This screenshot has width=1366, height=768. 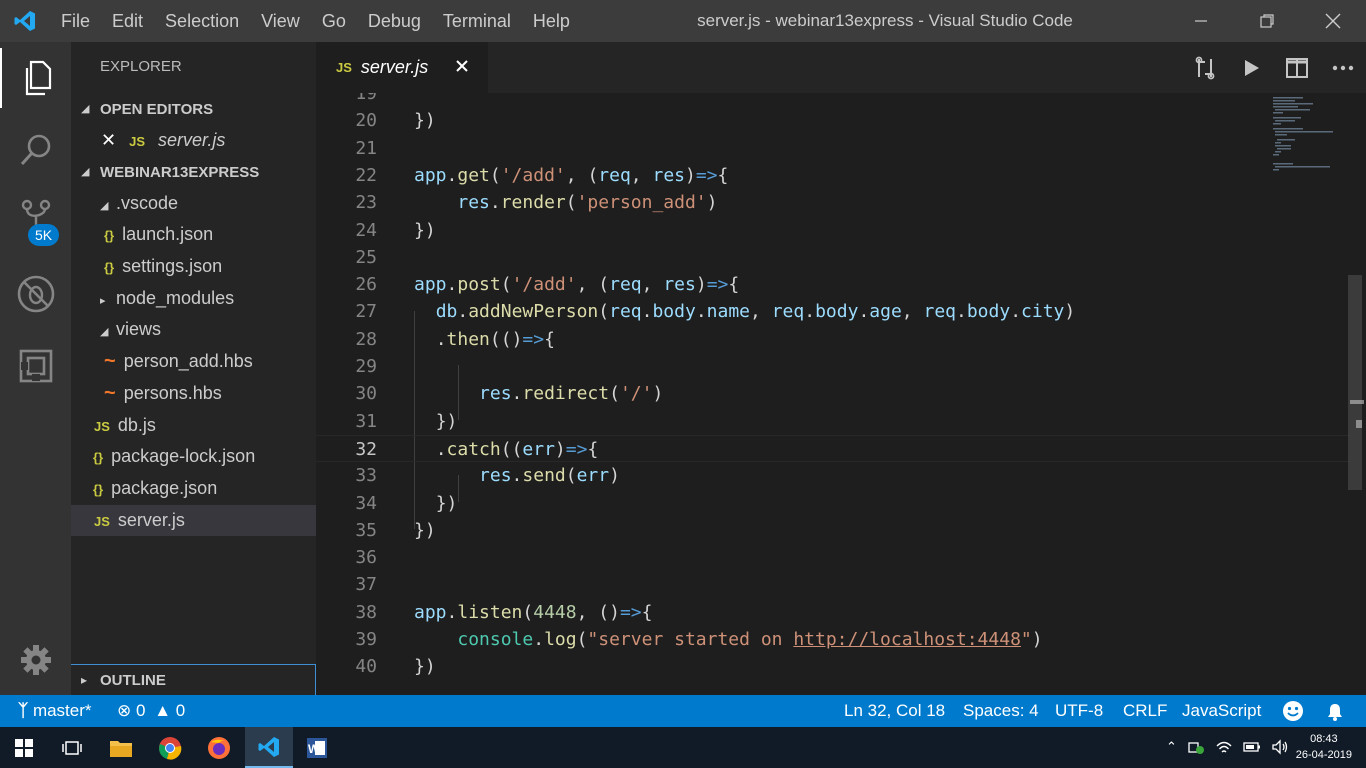 What do you see at coordinates (833, 584) in the screenshot?
I see `code-line: 37` at bounding box center [833, 584].